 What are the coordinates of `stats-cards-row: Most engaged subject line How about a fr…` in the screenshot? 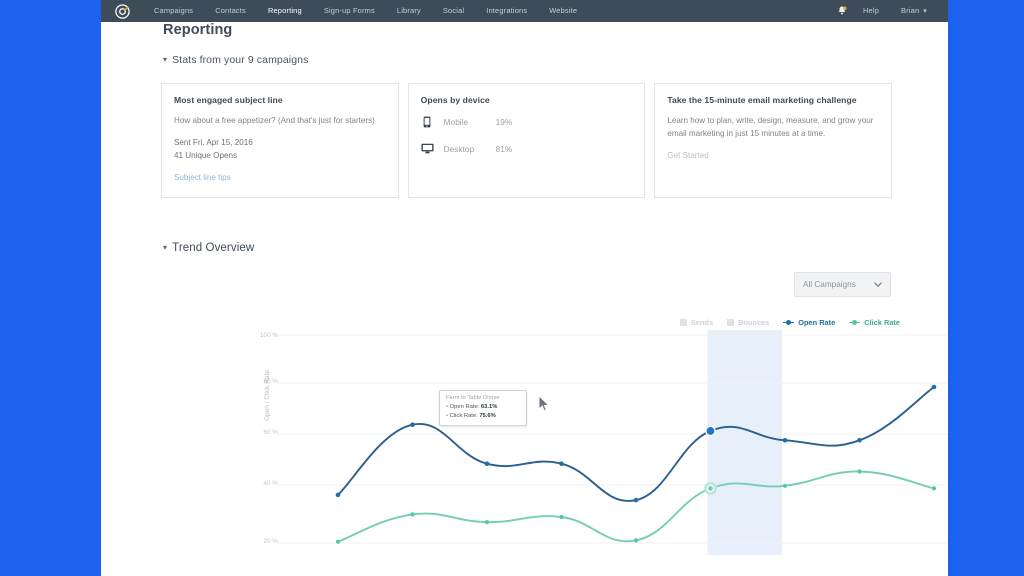 It's located at (527, 140).